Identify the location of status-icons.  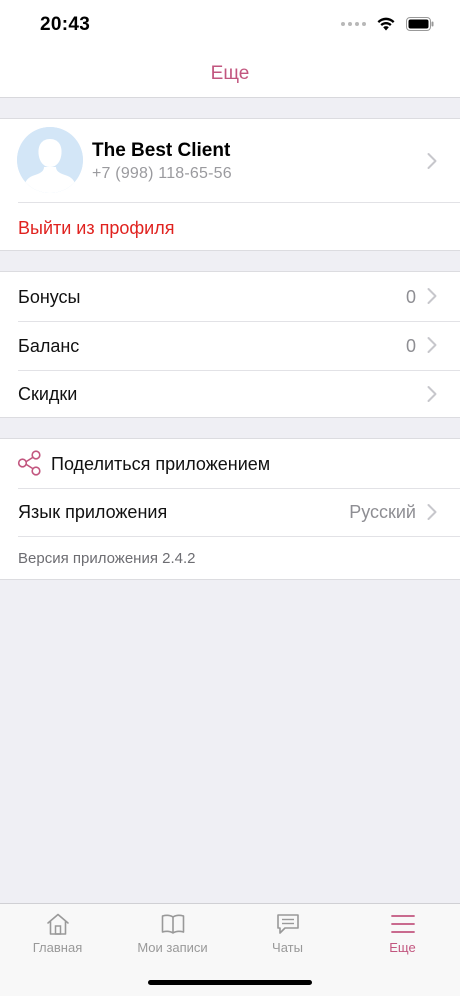
(387, 23).